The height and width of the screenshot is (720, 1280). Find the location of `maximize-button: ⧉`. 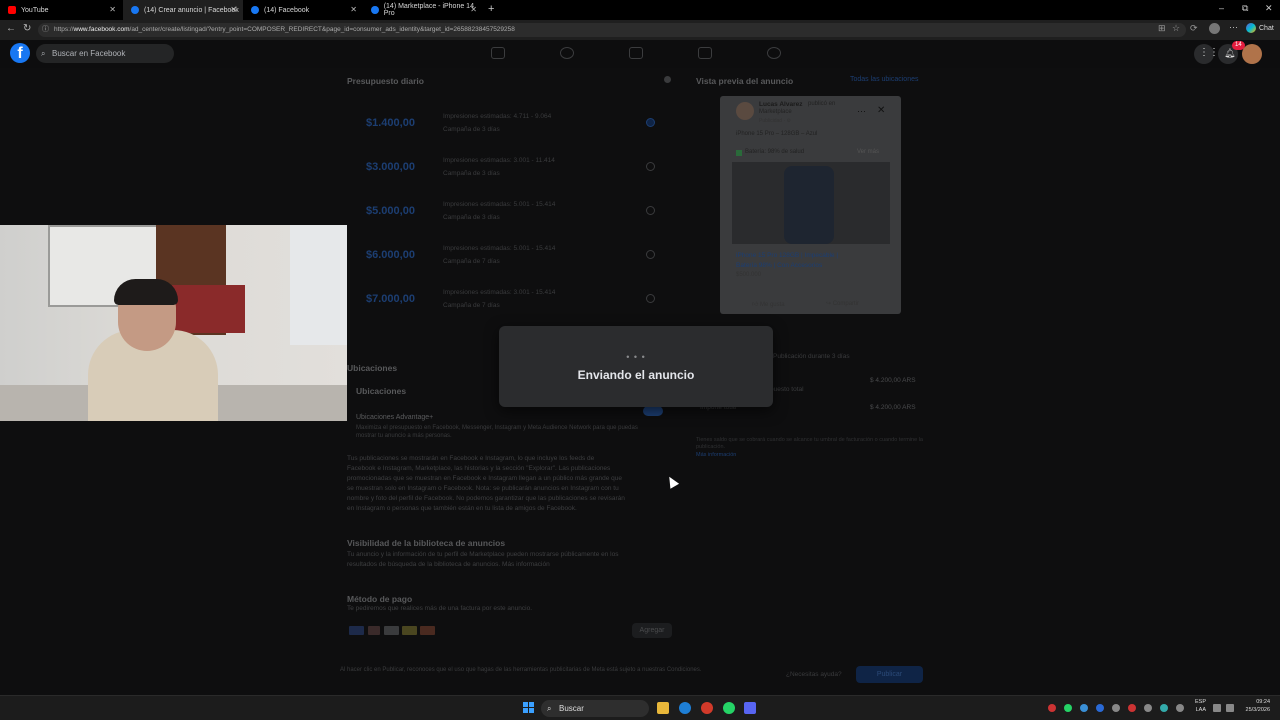

maximize-button: ⧉ is located at coordinates (1245, 8).